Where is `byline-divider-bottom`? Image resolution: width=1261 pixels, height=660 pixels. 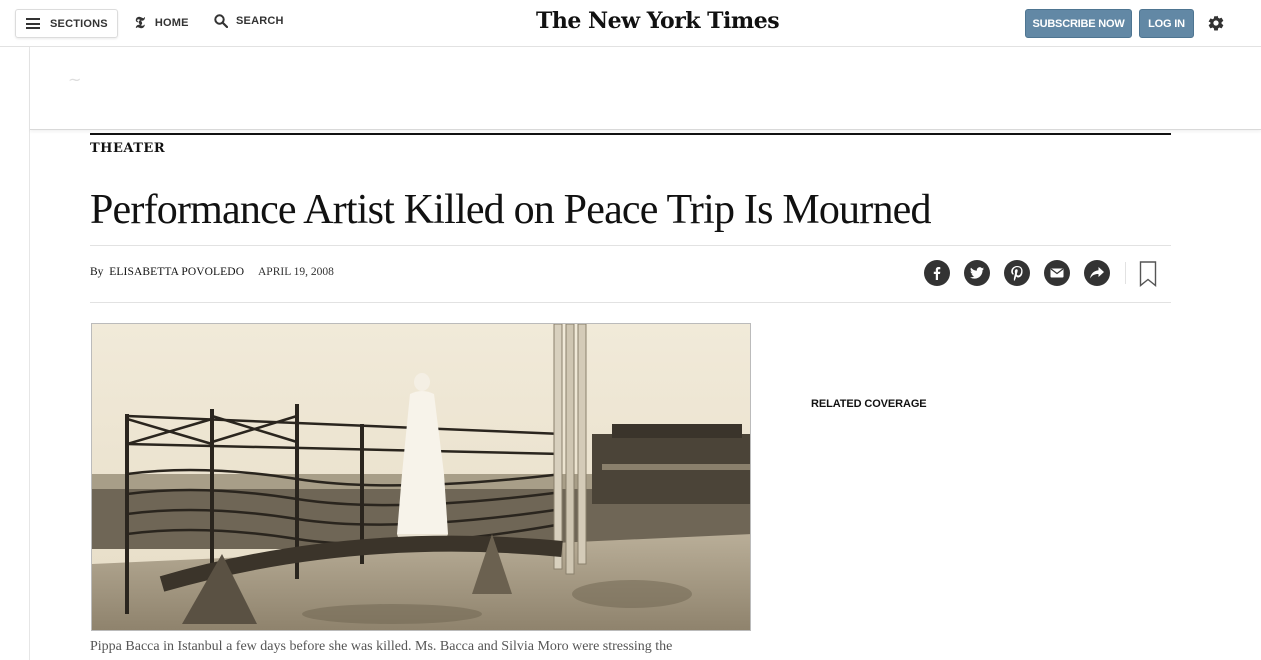
byline-divider-bottom is located at coordinates (630, 302).